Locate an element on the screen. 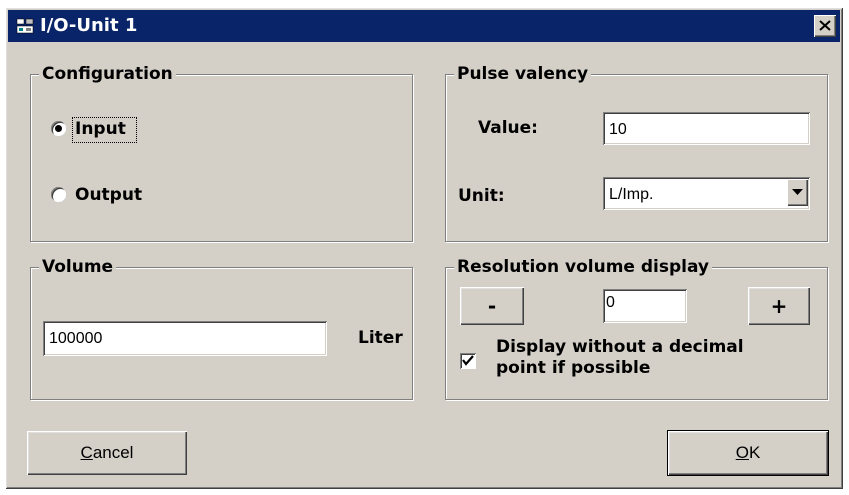  check-icon is located at coordinates (468, 360).